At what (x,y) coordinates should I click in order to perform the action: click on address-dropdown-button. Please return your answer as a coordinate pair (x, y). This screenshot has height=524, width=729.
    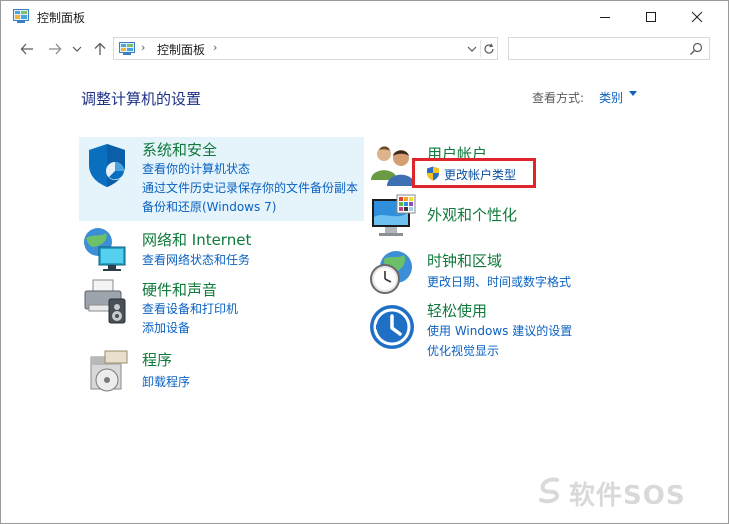
    Looking at the image, I should click on (472, 48).